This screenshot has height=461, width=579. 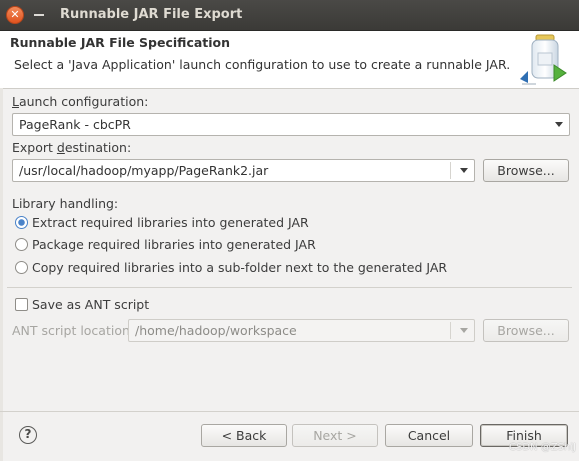 What do you see at coordinates (1, 274) in the screenshot?
I see `window-edge` at bounding box center [1, 274].